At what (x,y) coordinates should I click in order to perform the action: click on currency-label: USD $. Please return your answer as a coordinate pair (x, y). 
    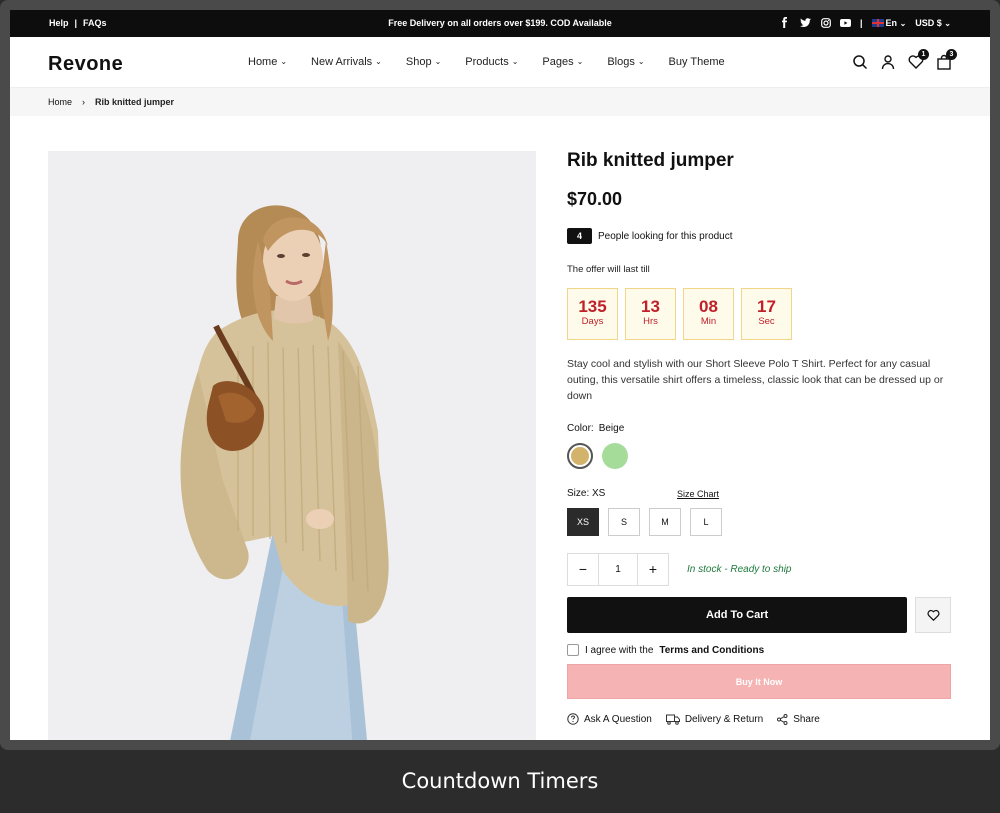
    Looking at the image, I should click on (928, 22).